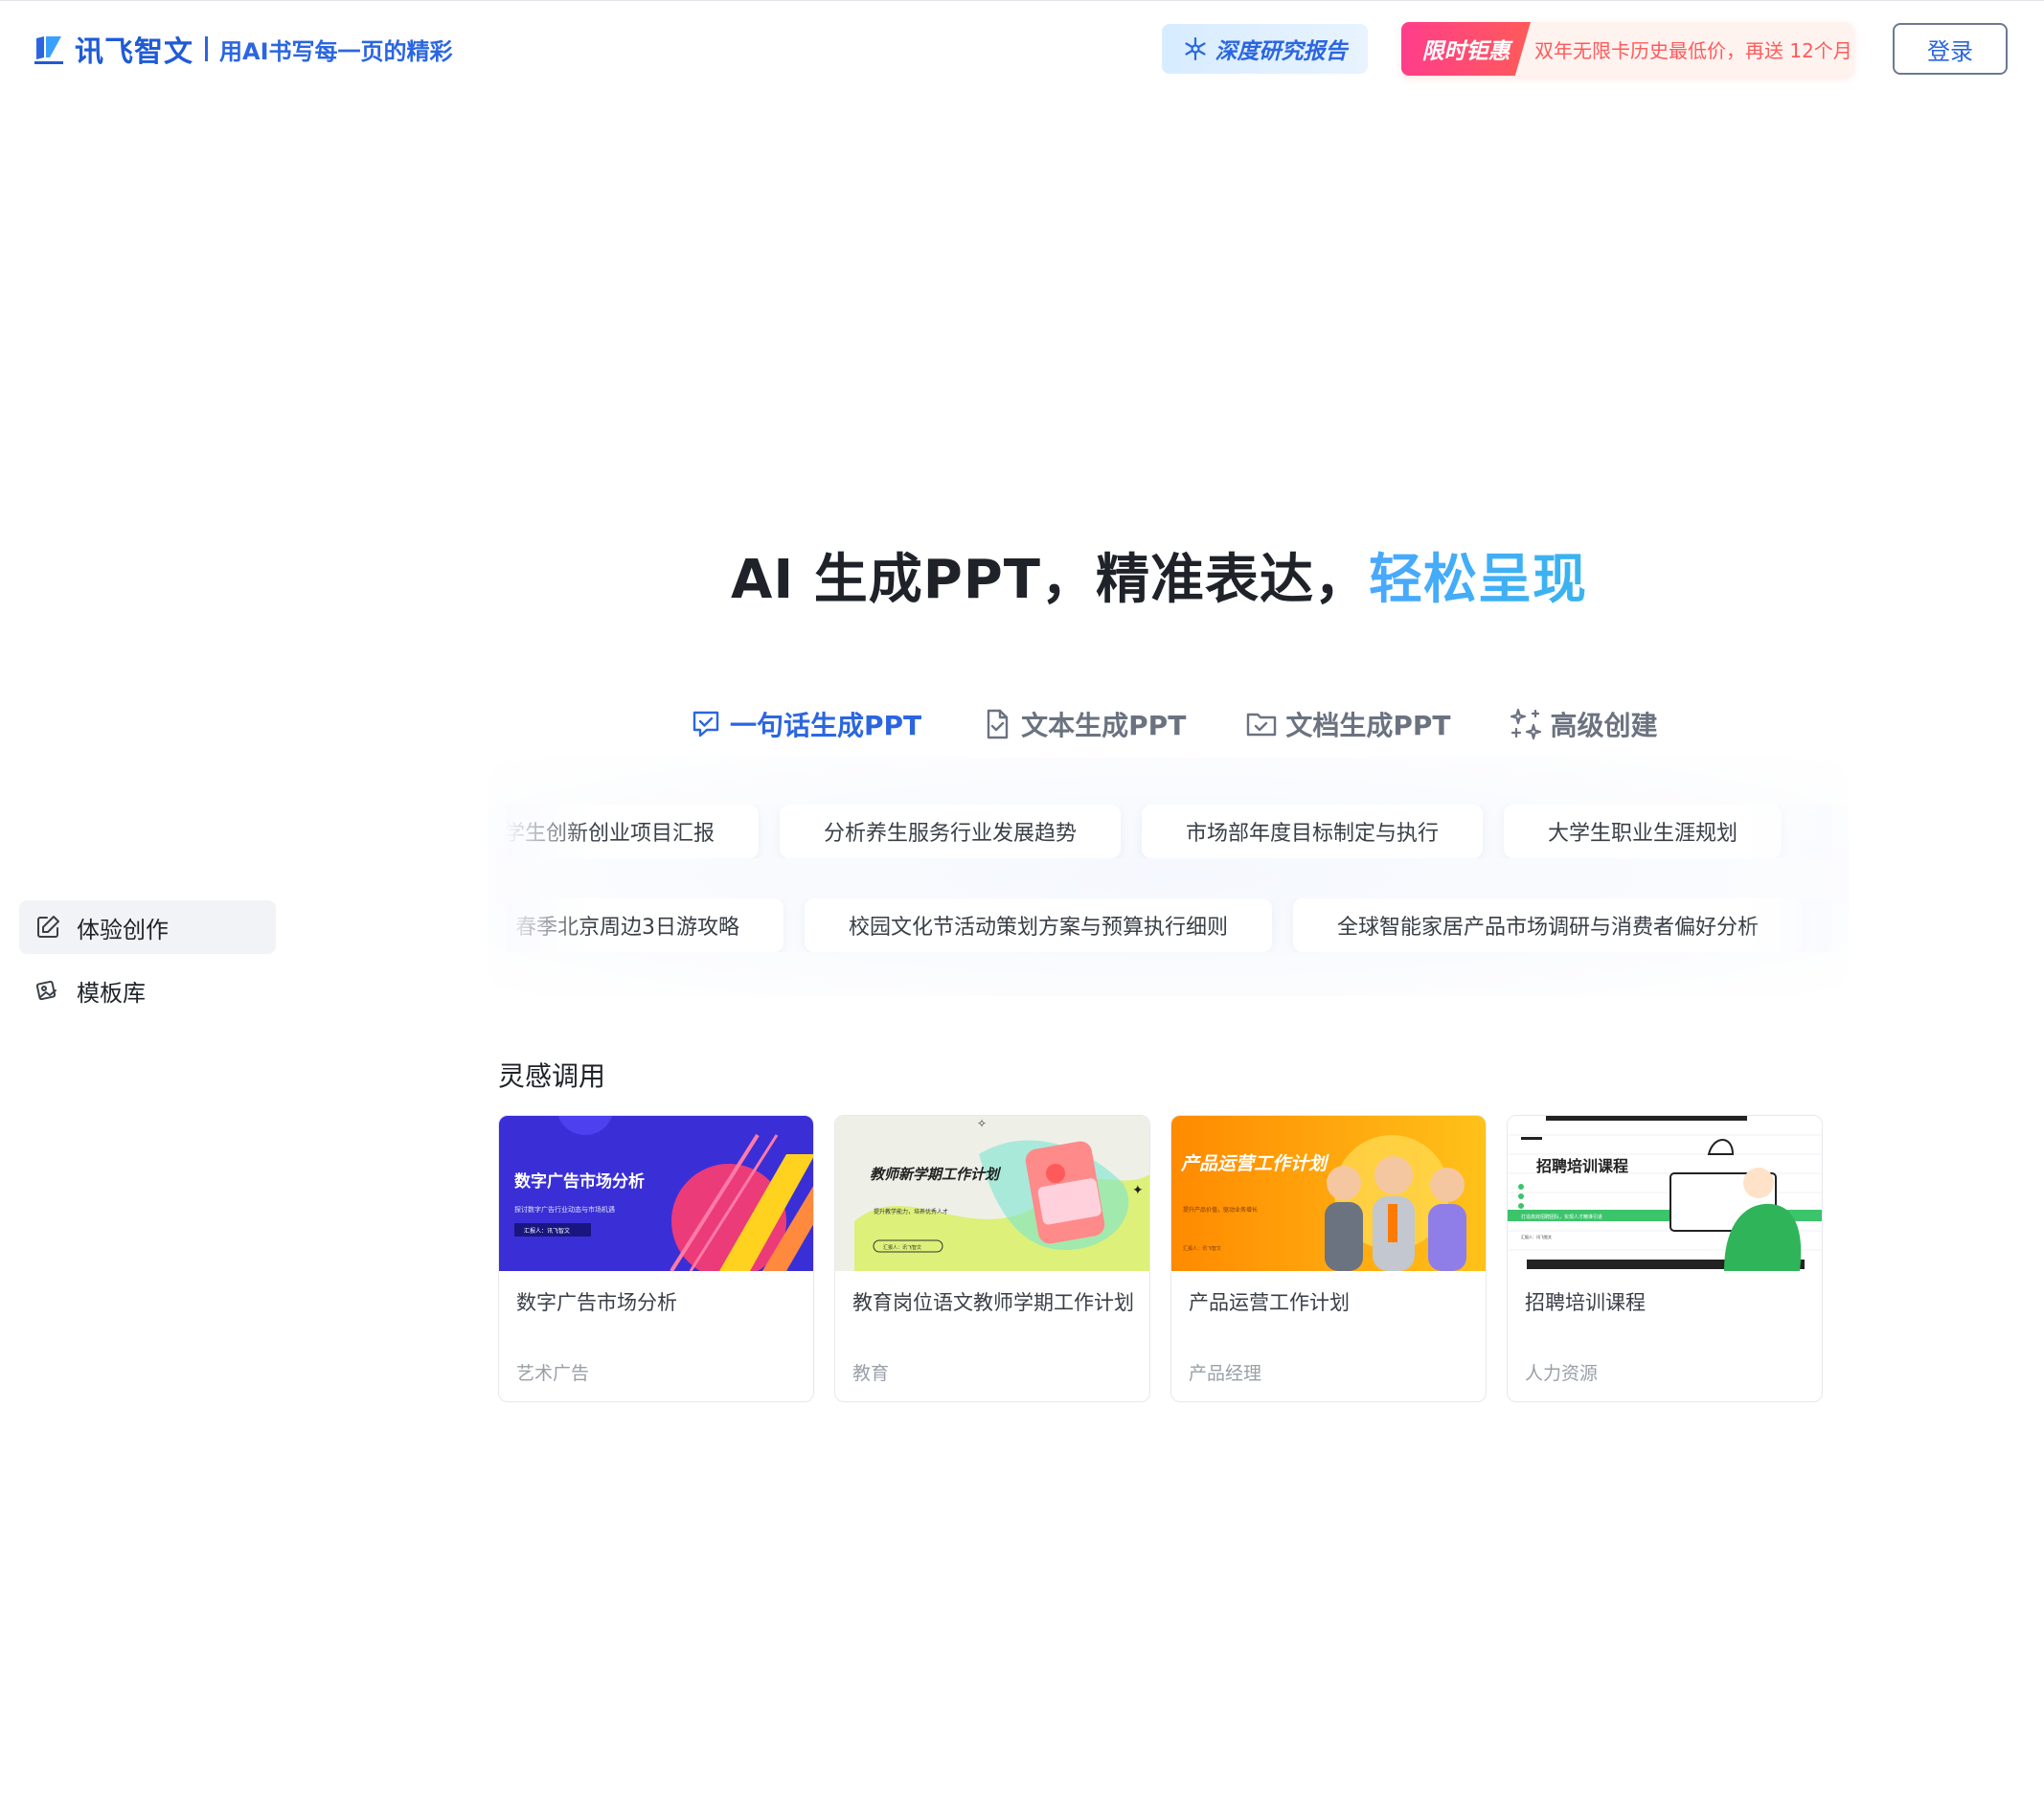 This screenshot has width=2044, height=1817. I want to click on prompt-chip: 分析养生服务行业发展趋势, so click(951, 831).